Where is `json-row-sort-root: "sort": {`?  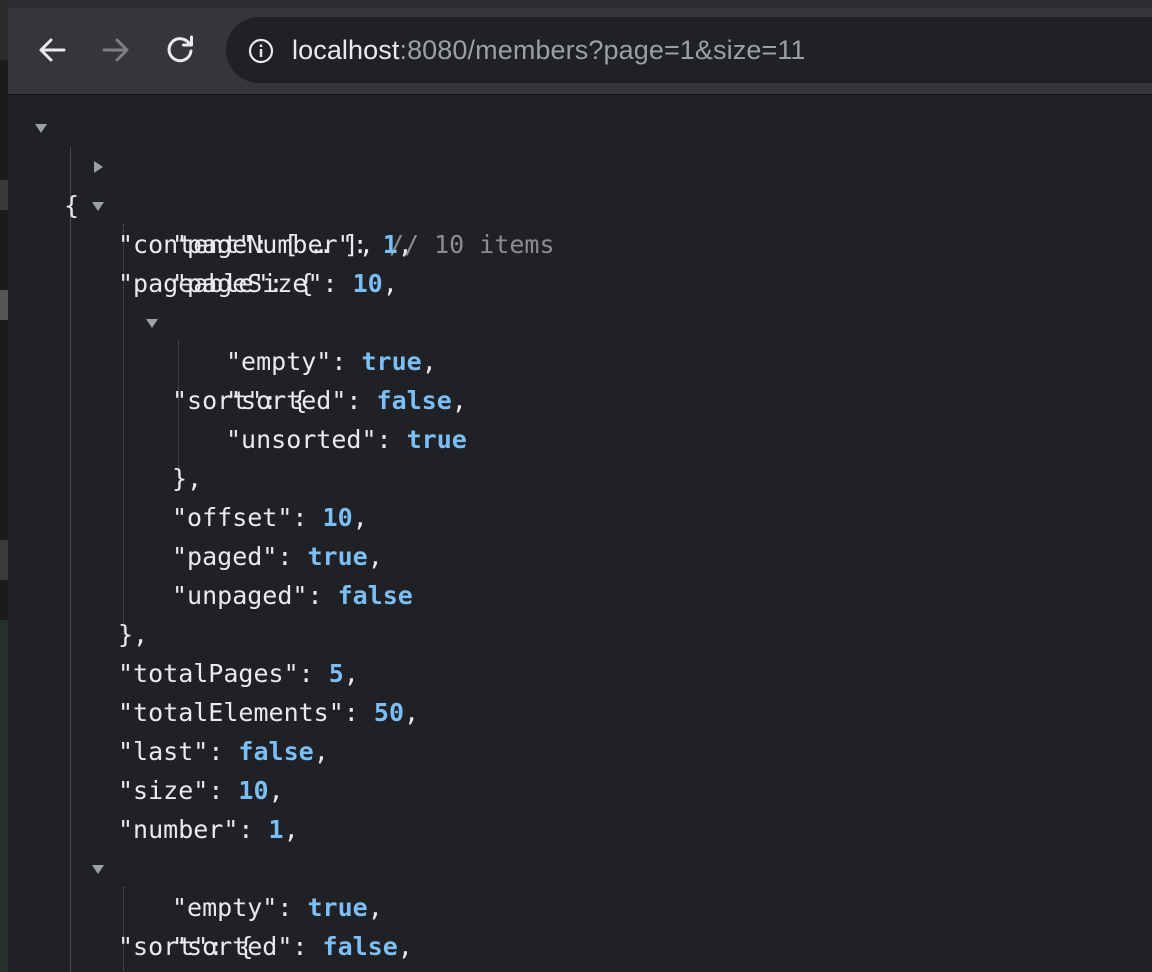
json-row-sort-root: "sort": { is located at coordinates (172, 905).